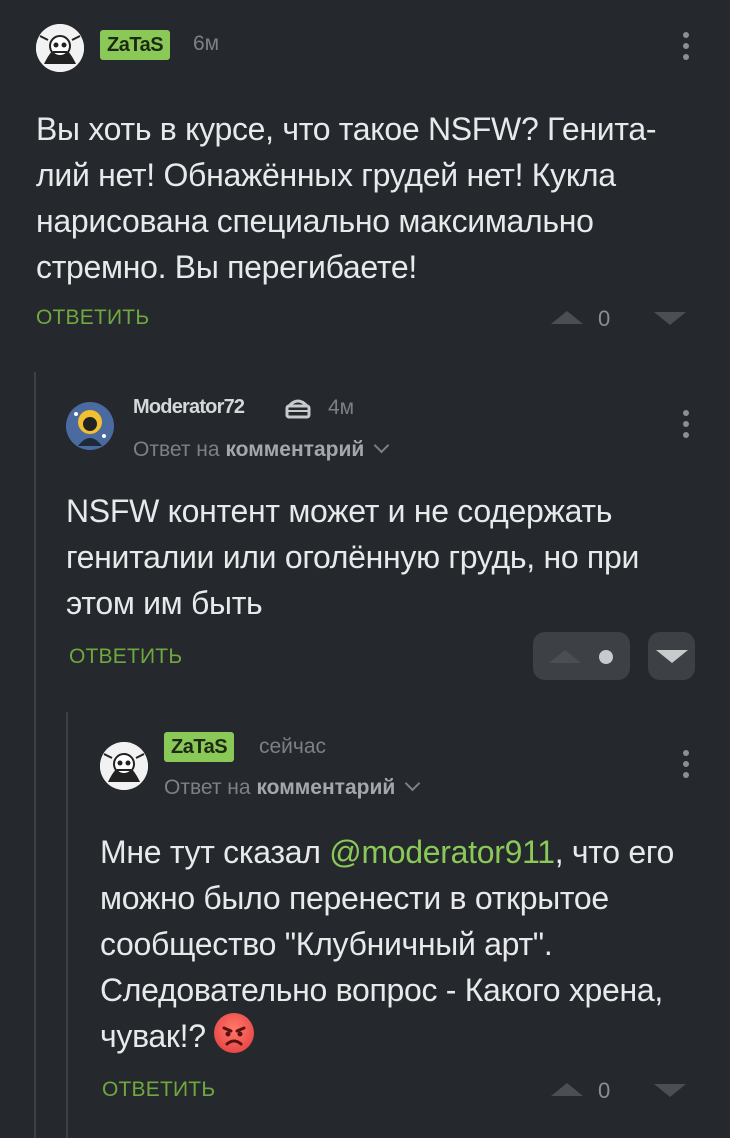 The image size is (730, 1138). Describe the element at coordinates (298, 407) in the screenshot. I see `moderator-cake-icon` at that location.